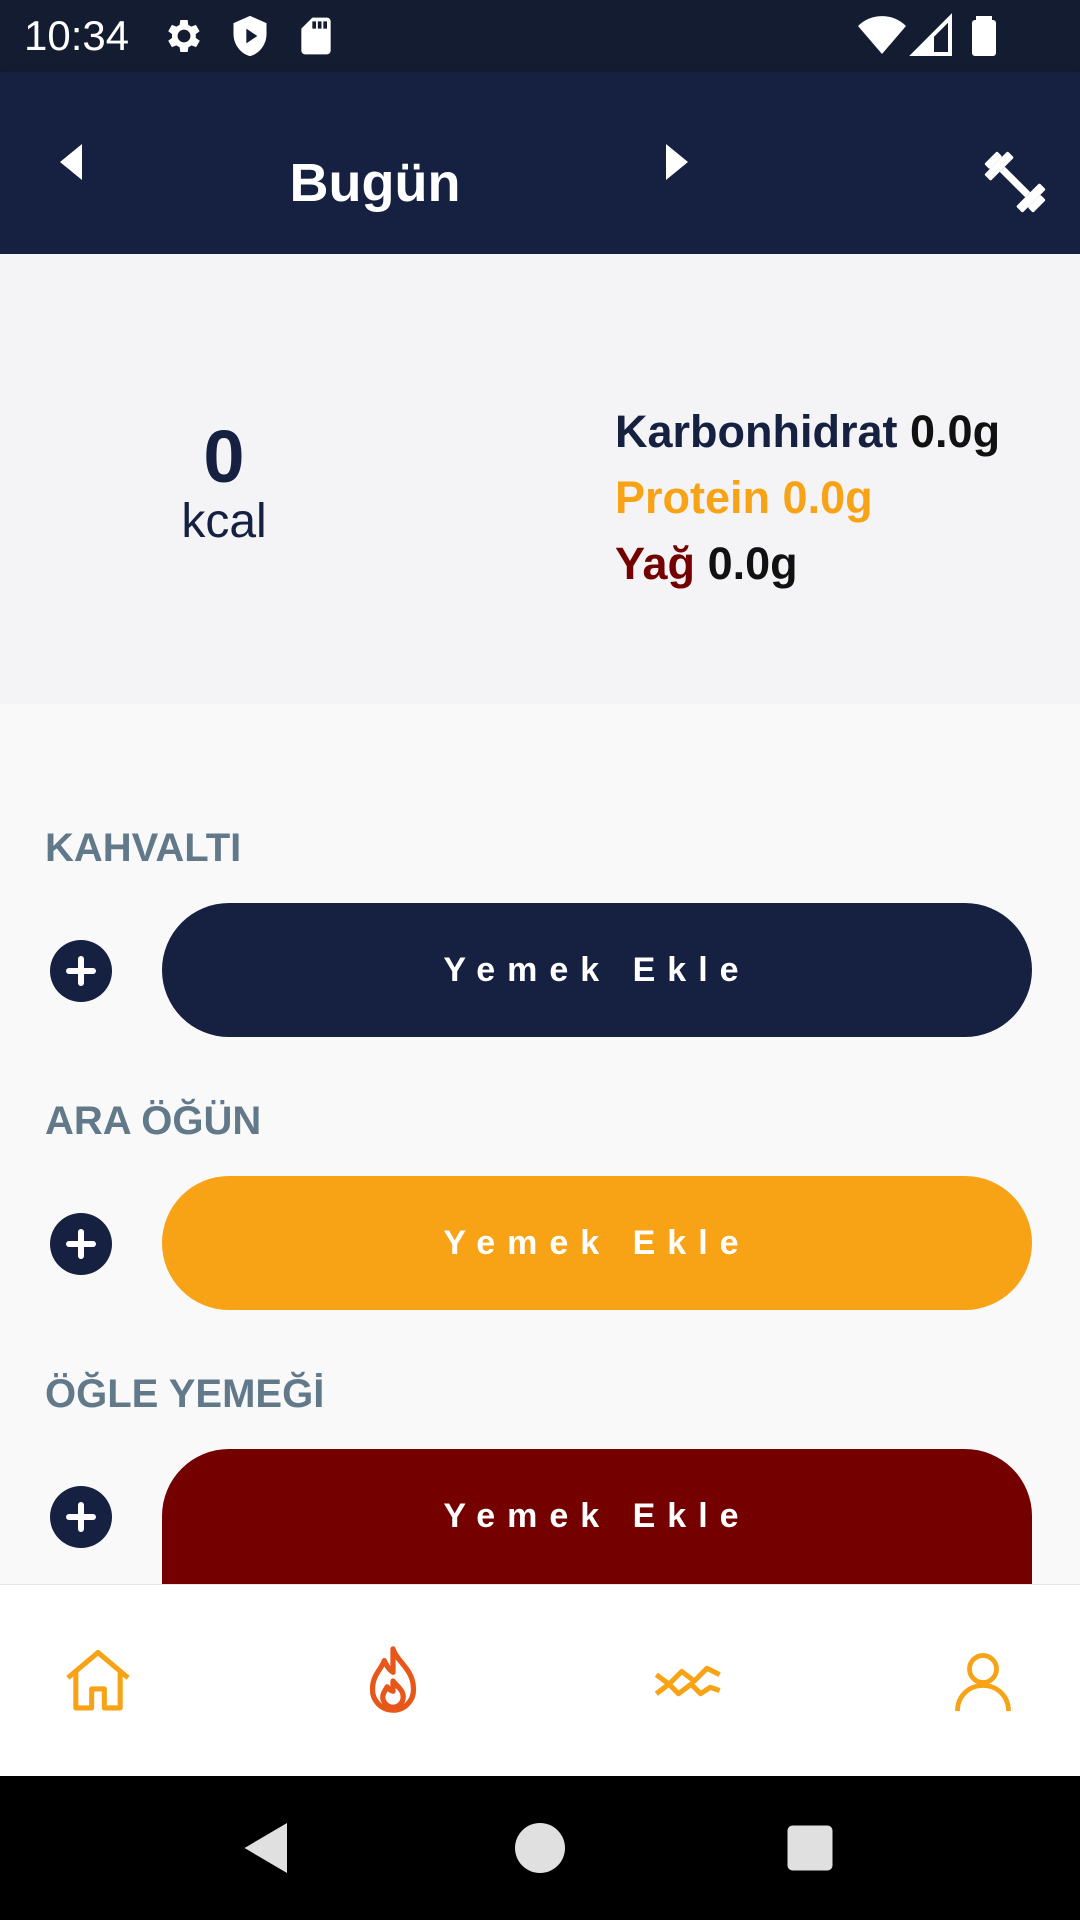 The image size is (1080, 1920). Describe the element at coordinates (655, 563) in the screenshot. I see `fat-label: Yağ` at that location.